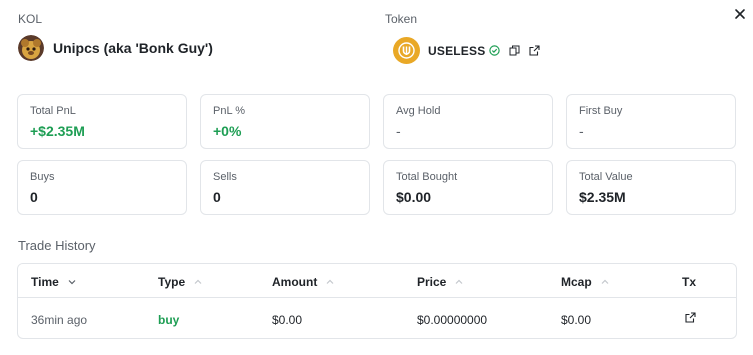 This screenshot has width=753, height=355. What do you see at coordinates (57, 131) in the screenshot?
I see `stat-value: +$2.35M` at bounding box center [57, 131].